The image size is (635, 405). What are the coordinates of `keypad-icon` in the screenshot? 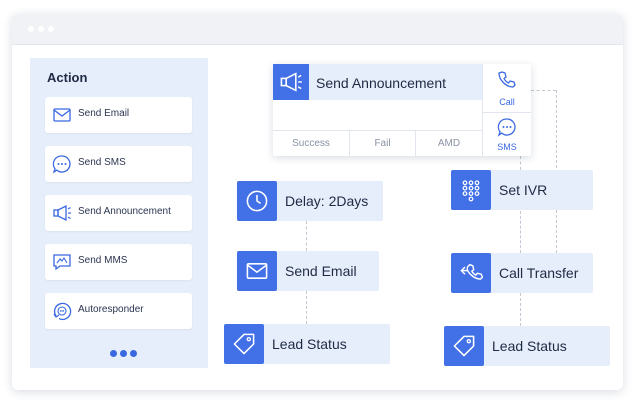 It's located at (471, 191).